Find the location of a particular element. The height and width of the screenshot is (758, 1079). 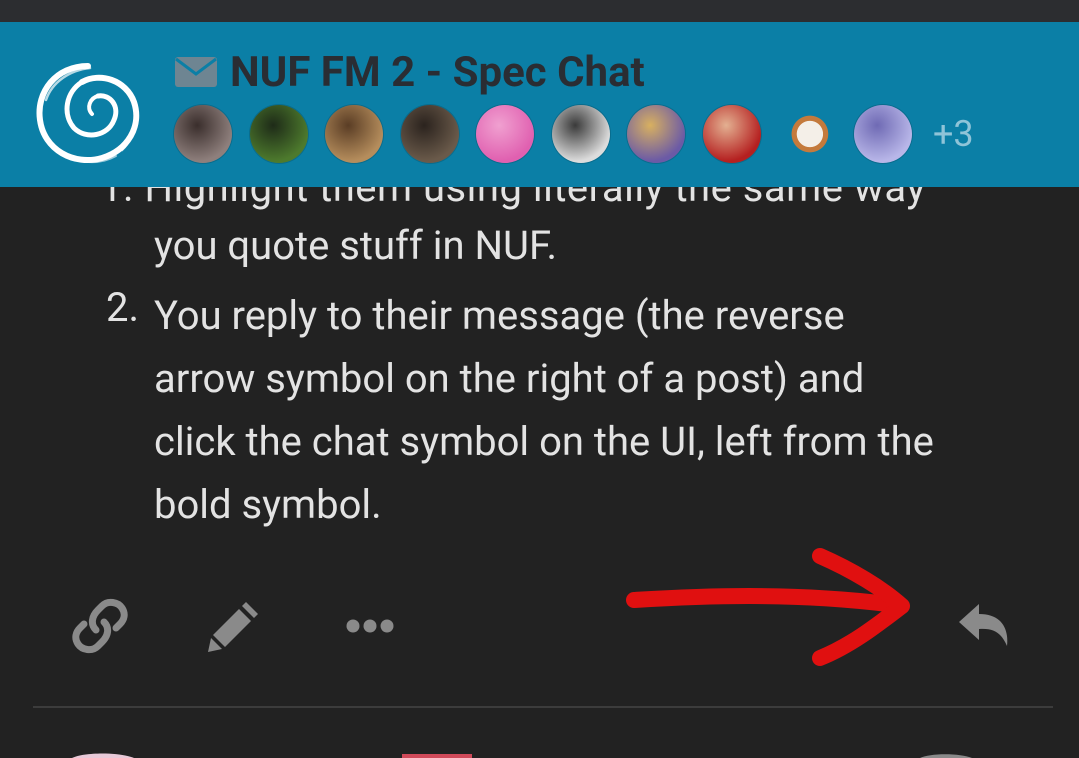

envelope-icon is located at coordinates (196, 72).